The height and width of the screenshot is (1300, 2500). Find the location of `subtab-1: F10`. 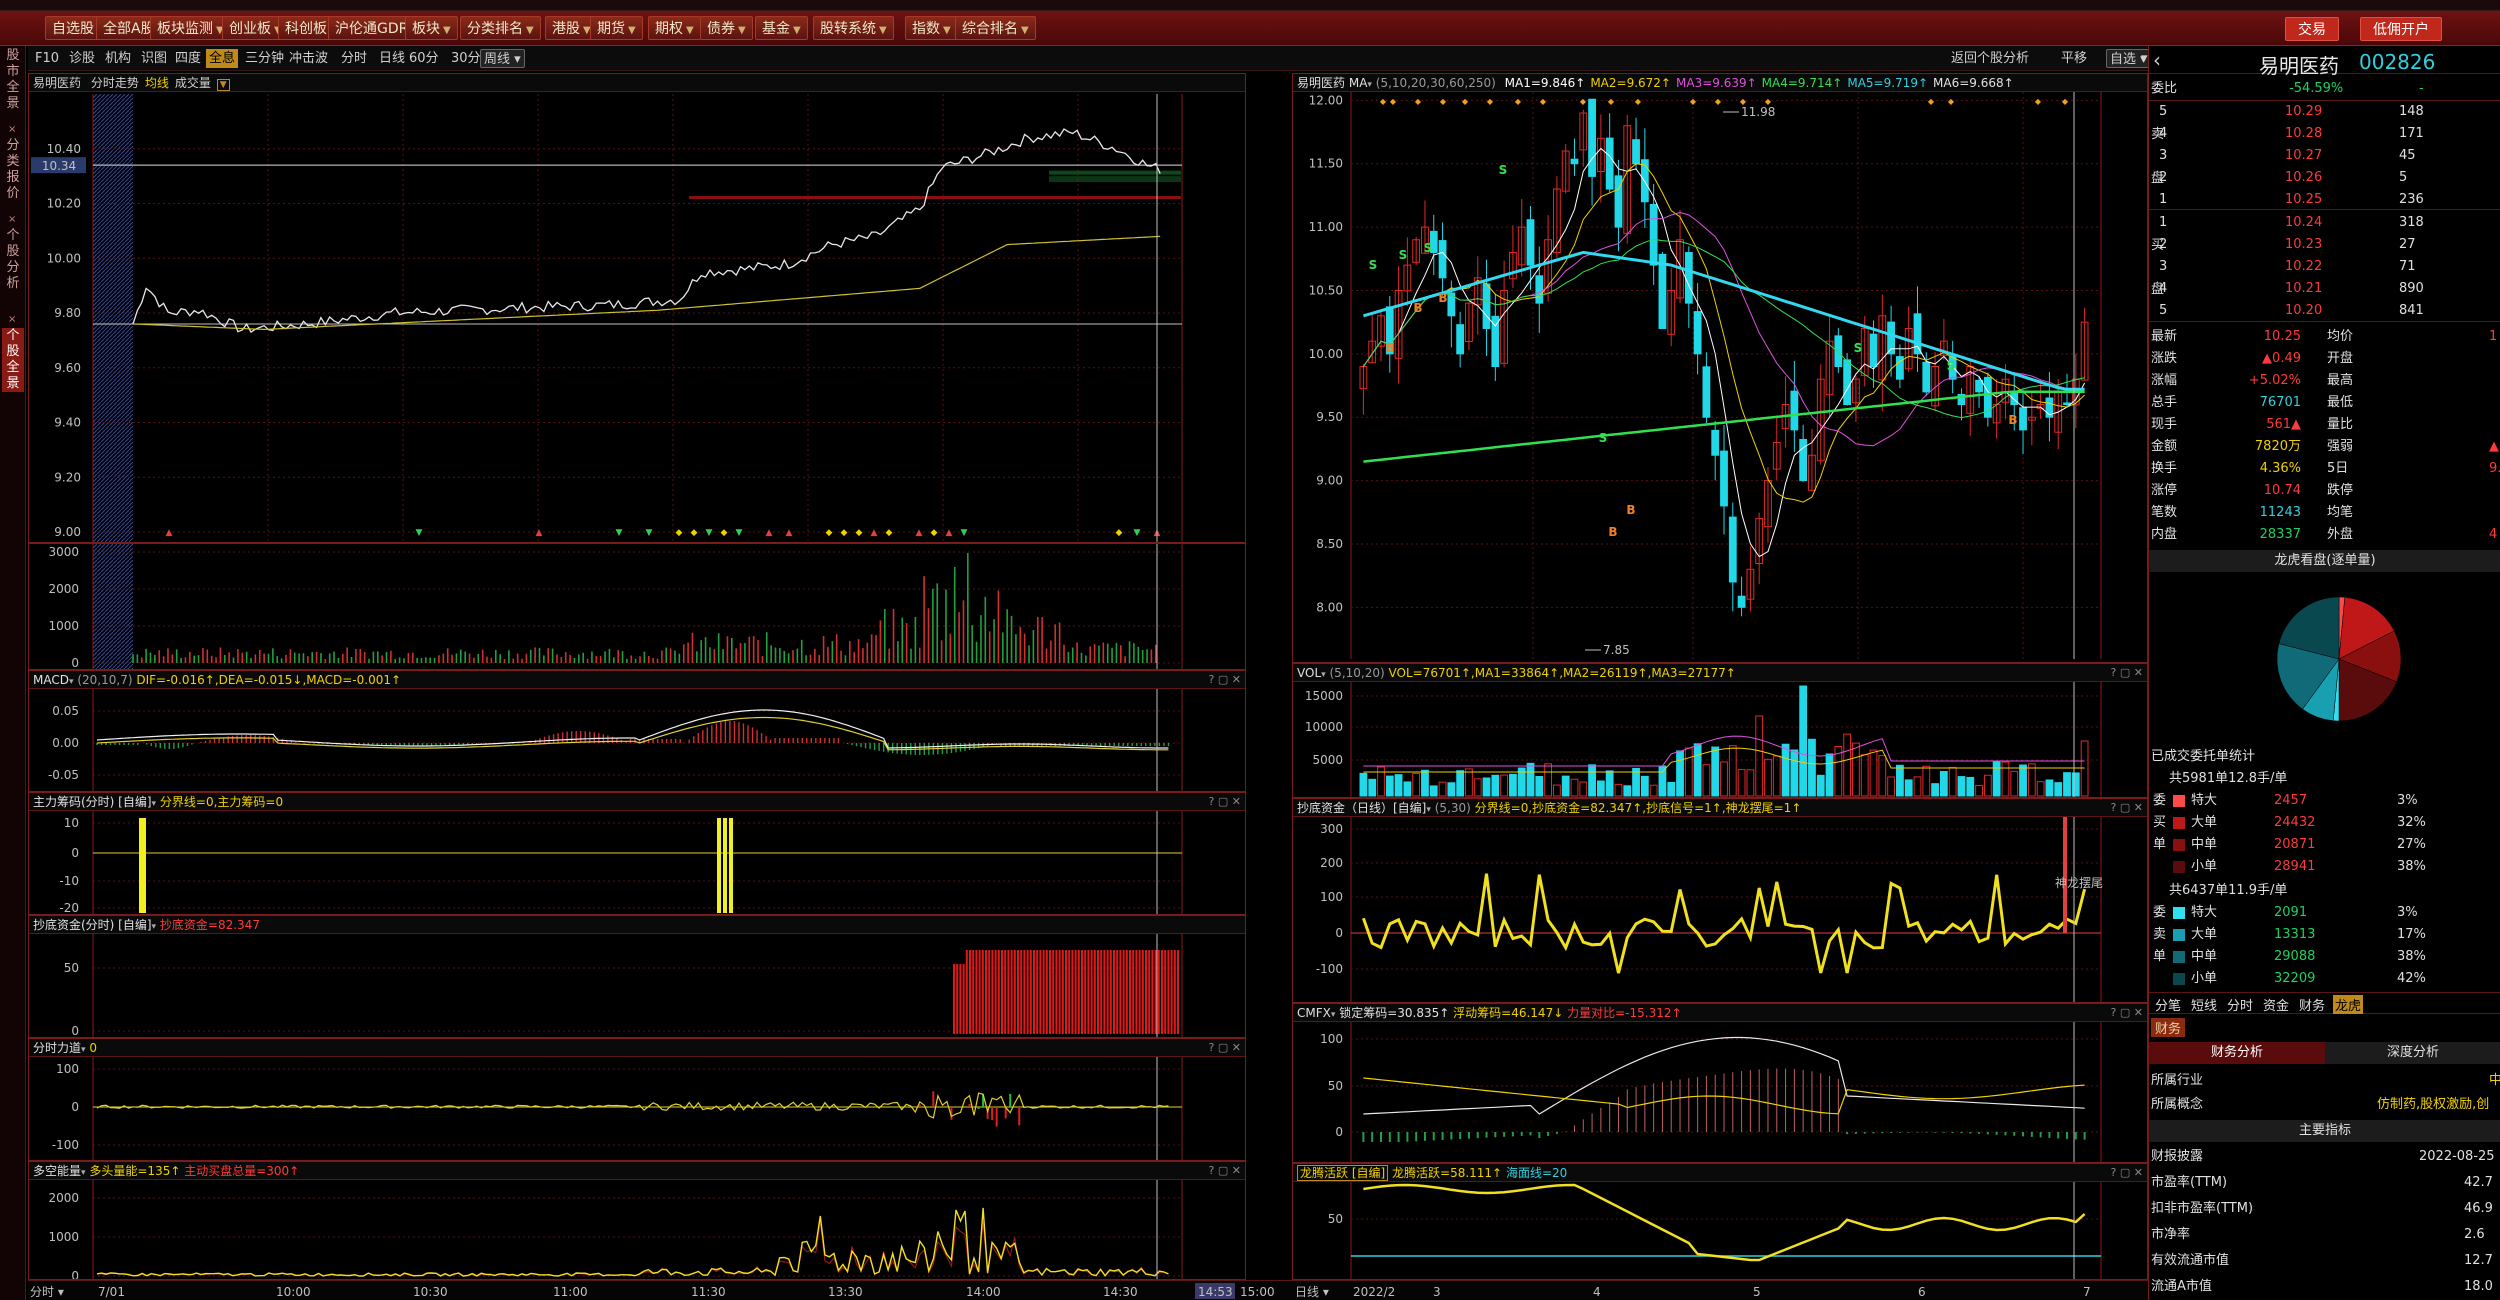

subtab-1: F10 is located at coordinates (47, 58).